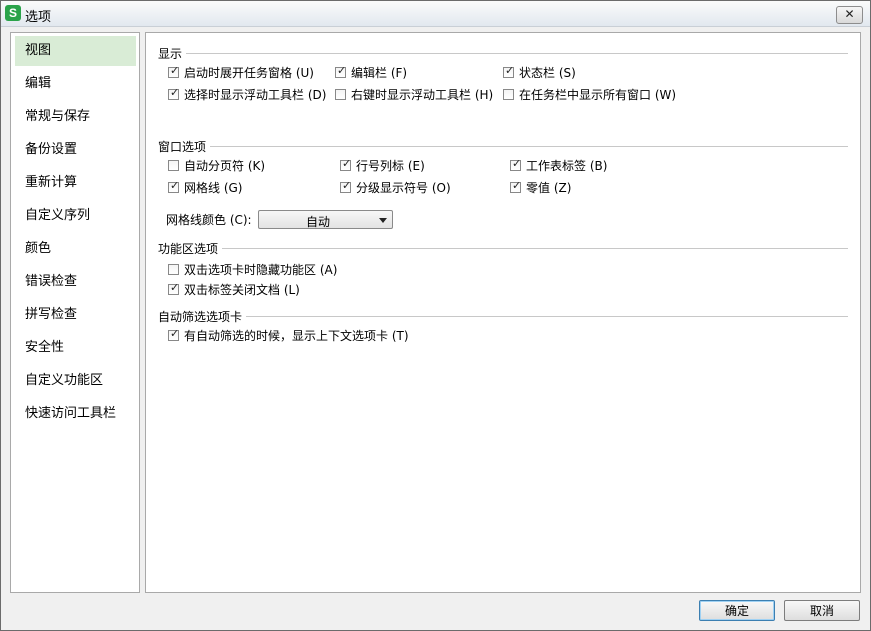 The height and width of the screenshot is (631, 871). What do you see at coordinates (549, 188) in the screenshot?
I see `checkbox-label: 零值 (Z)` at bounding box center [549, 188].